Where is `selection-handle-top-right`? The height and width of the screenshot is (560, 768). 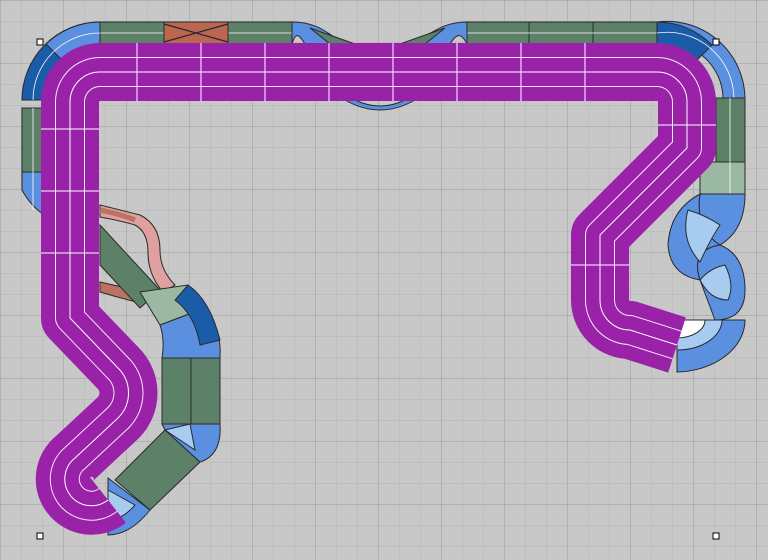 selection-handle-top-right is located at coordinates (716, 42).